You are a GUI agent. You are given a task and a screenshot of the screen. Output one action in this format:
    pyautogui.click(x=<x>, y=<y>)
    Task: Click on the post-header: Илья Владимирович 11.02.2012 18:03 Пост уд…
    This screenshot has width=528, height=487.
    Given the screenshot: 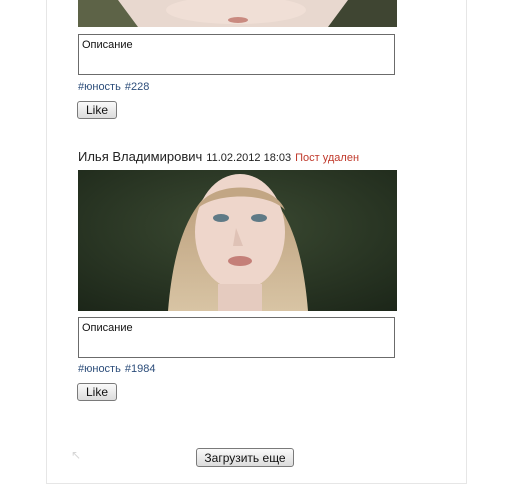 What is the action you would take?
    pyautogui.click(x=218, y=157)
    